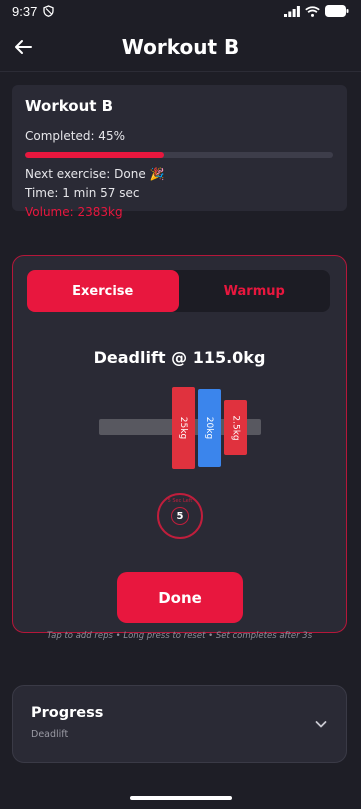 This screenshot has width=361, height=809. What do you see at coordinates (25, 11) in the screenshot?
I see `status-time: 9:37` at bounding box center [25, 11].